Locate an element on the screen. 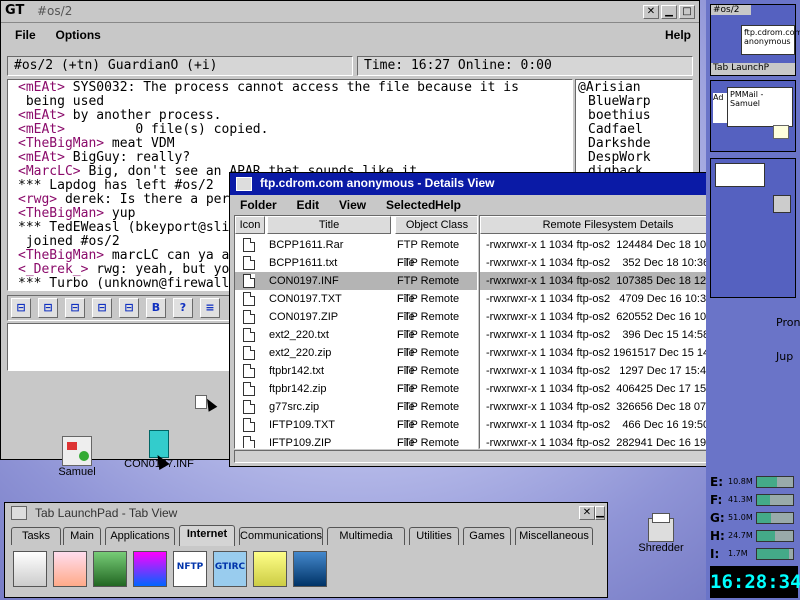  column-header-icon: Icon is located at coordinates (250, 225).